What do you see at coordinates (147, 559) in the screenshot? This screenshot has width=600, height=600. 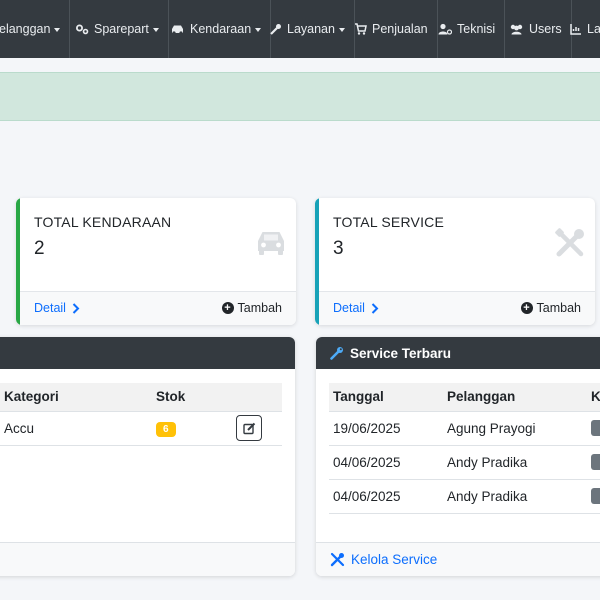 I see `panel-footer` at bounding box center [147, 559].